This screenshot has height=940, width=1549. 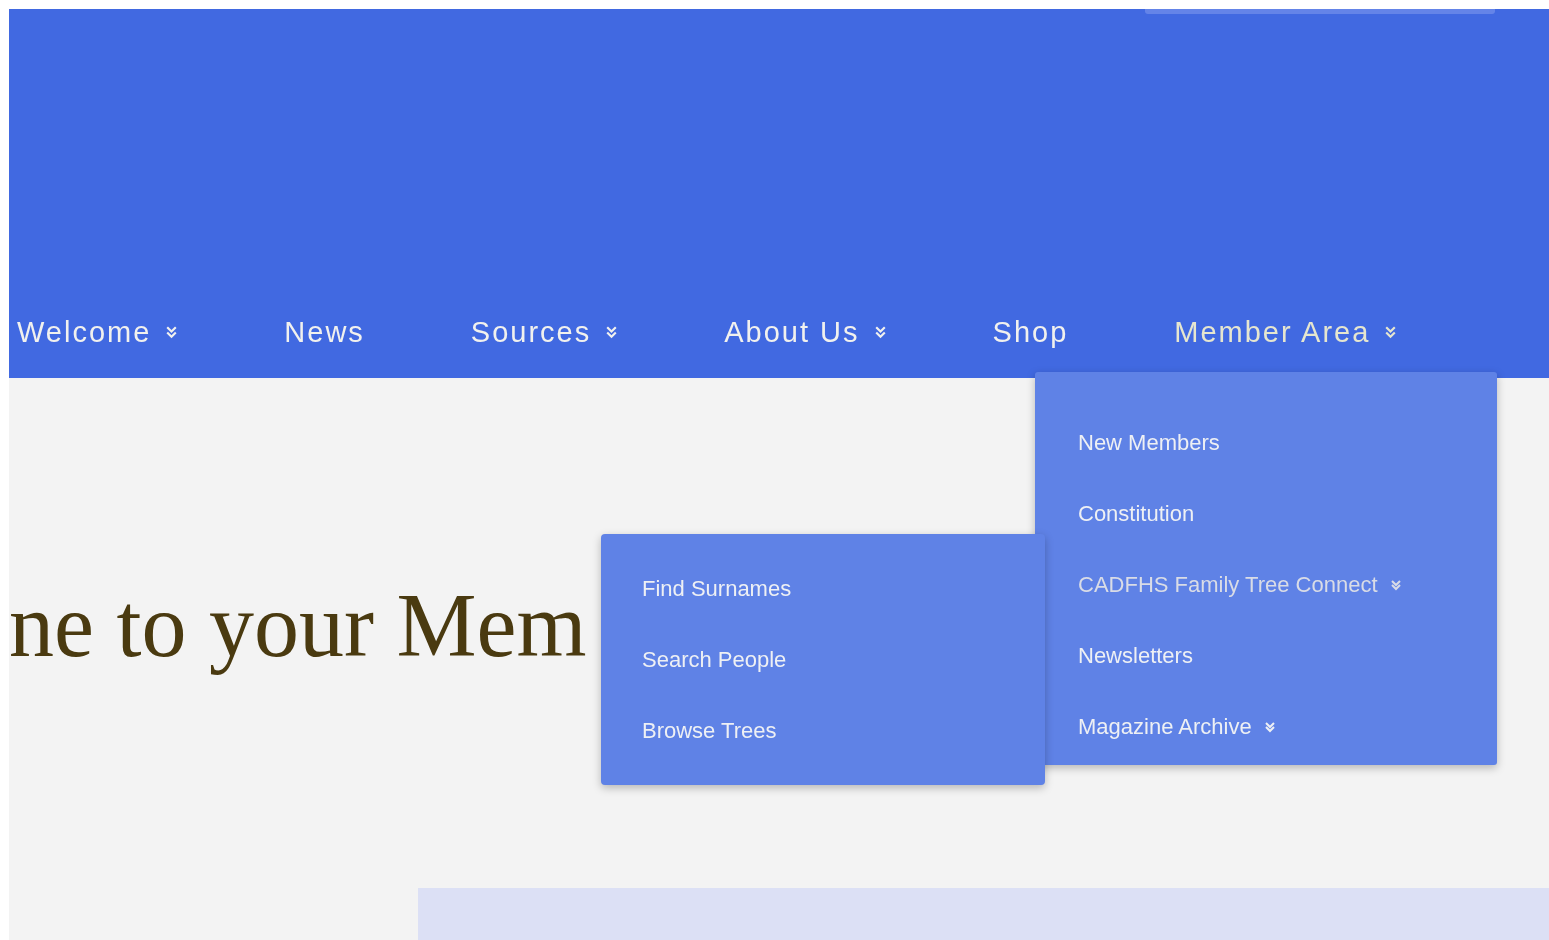 What do you see at coordinates (1030, 332) in the screenshot?
I see `nav-link: Shop` at bounding box center [1030, 332].